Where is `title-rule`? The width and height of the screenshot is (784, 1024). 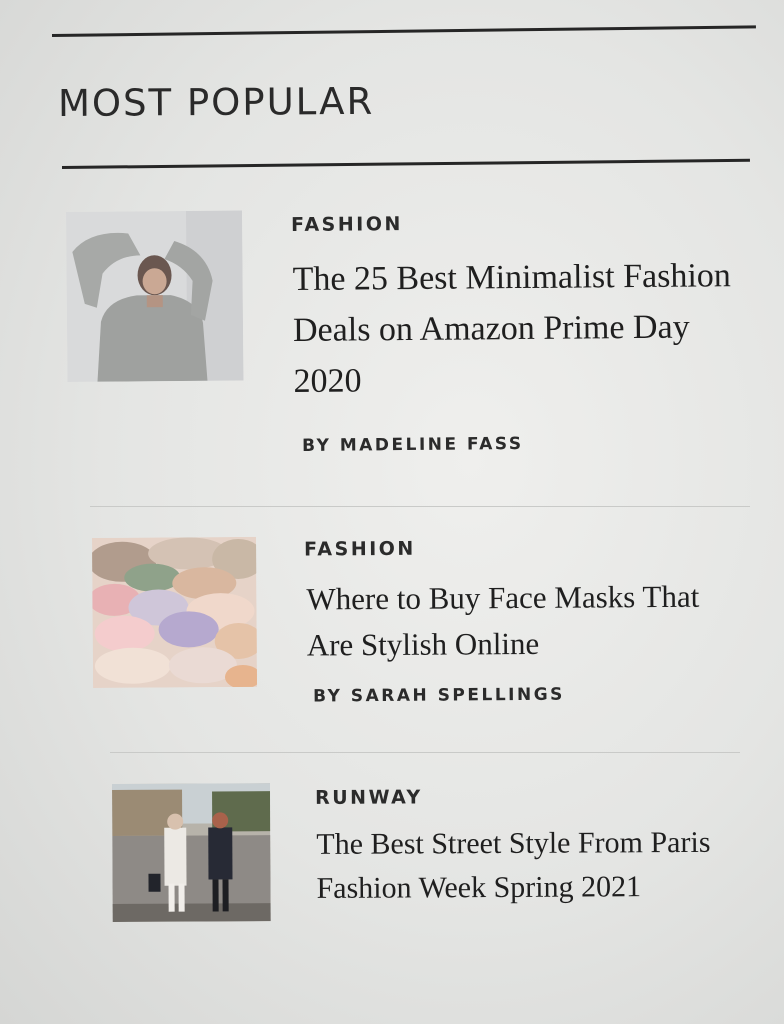 title-rule is located at coordinates (405, 163).